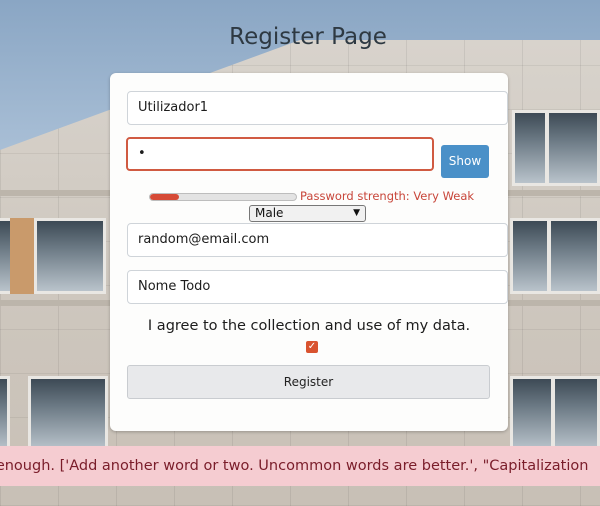 This screenshot has height=506, width=600. I want to click on password-strength-meter, so click(223, 197).